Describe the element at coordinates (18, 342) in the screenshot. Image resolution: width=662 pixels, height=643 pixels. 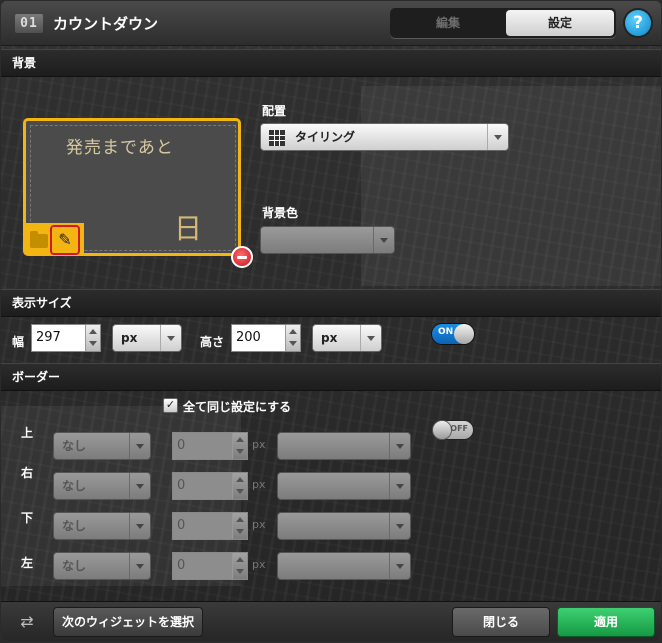
I see `width-label: 幅` at that location.